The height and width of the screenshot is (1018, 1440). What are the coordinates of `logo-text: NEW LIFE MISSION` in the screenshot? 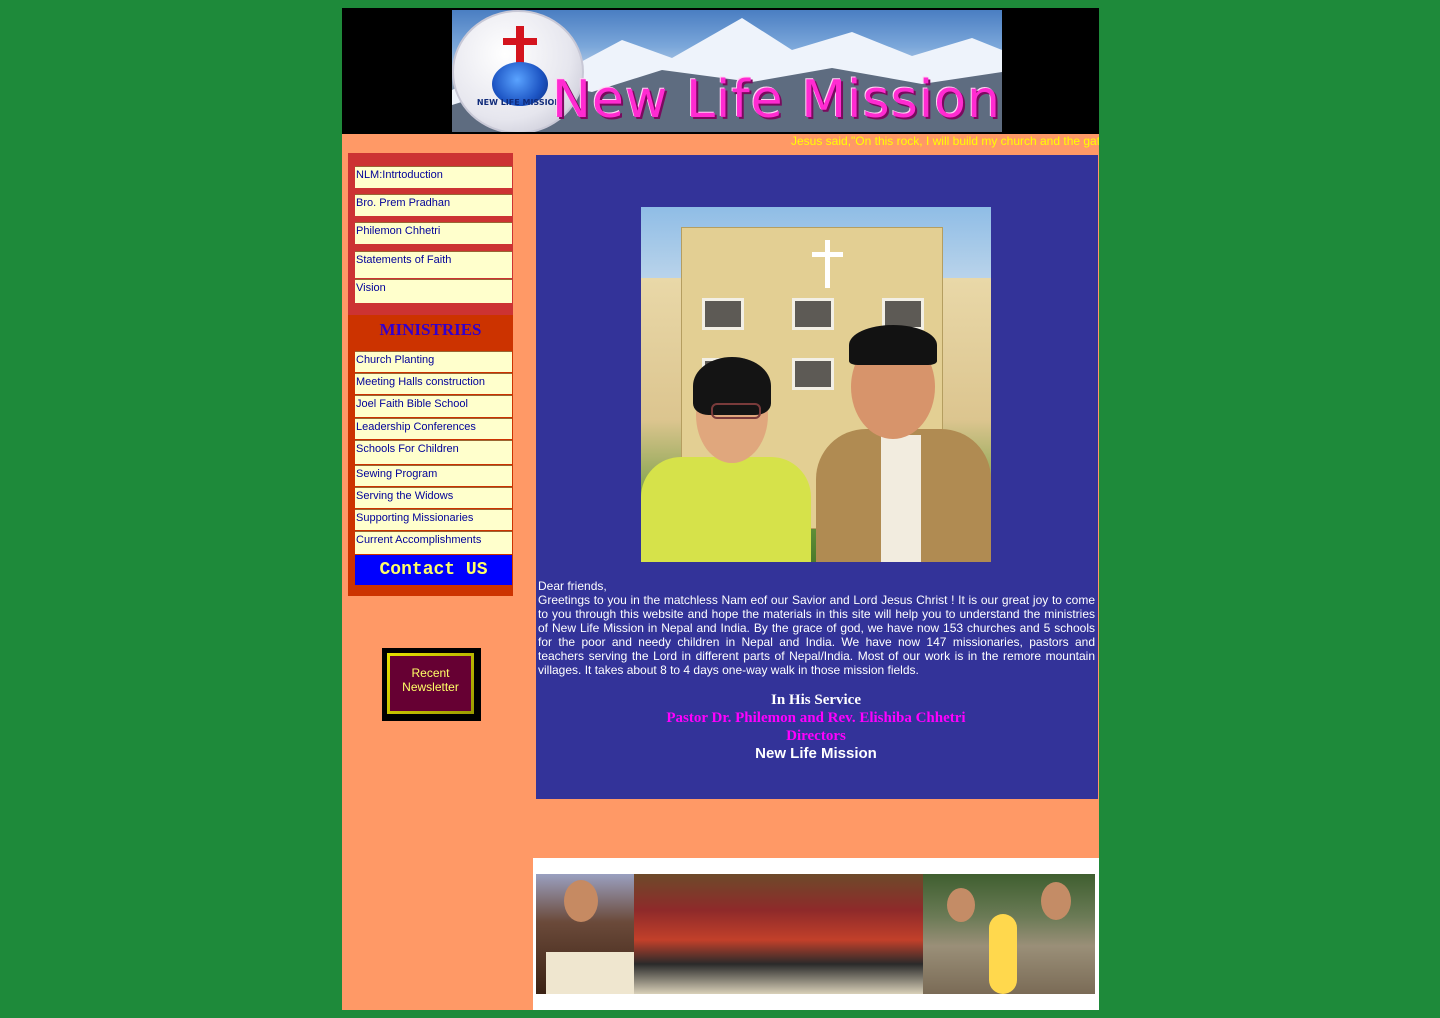 It's located at (519, 102).